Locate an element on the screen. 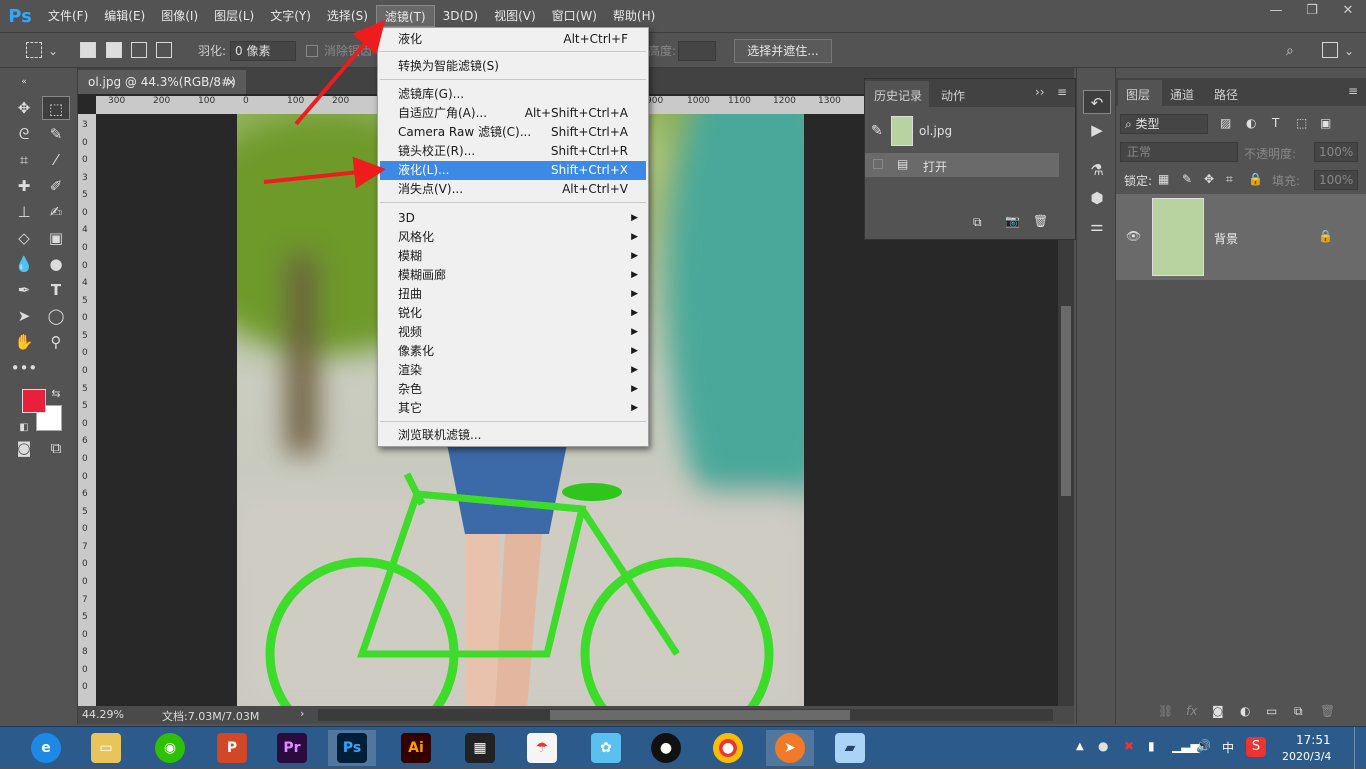 The height and width of the screenshot is (769, 1366). menu-item-render: 渲染 ▶ is located at coordinates (513, 370).